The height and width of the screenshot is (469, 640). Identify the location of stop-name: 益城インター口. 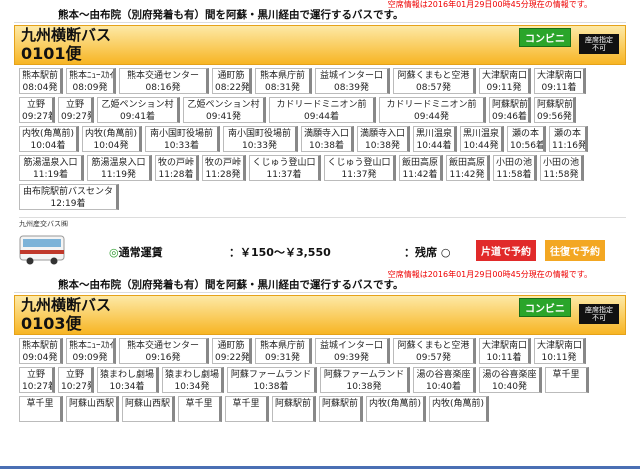
(351, 76).